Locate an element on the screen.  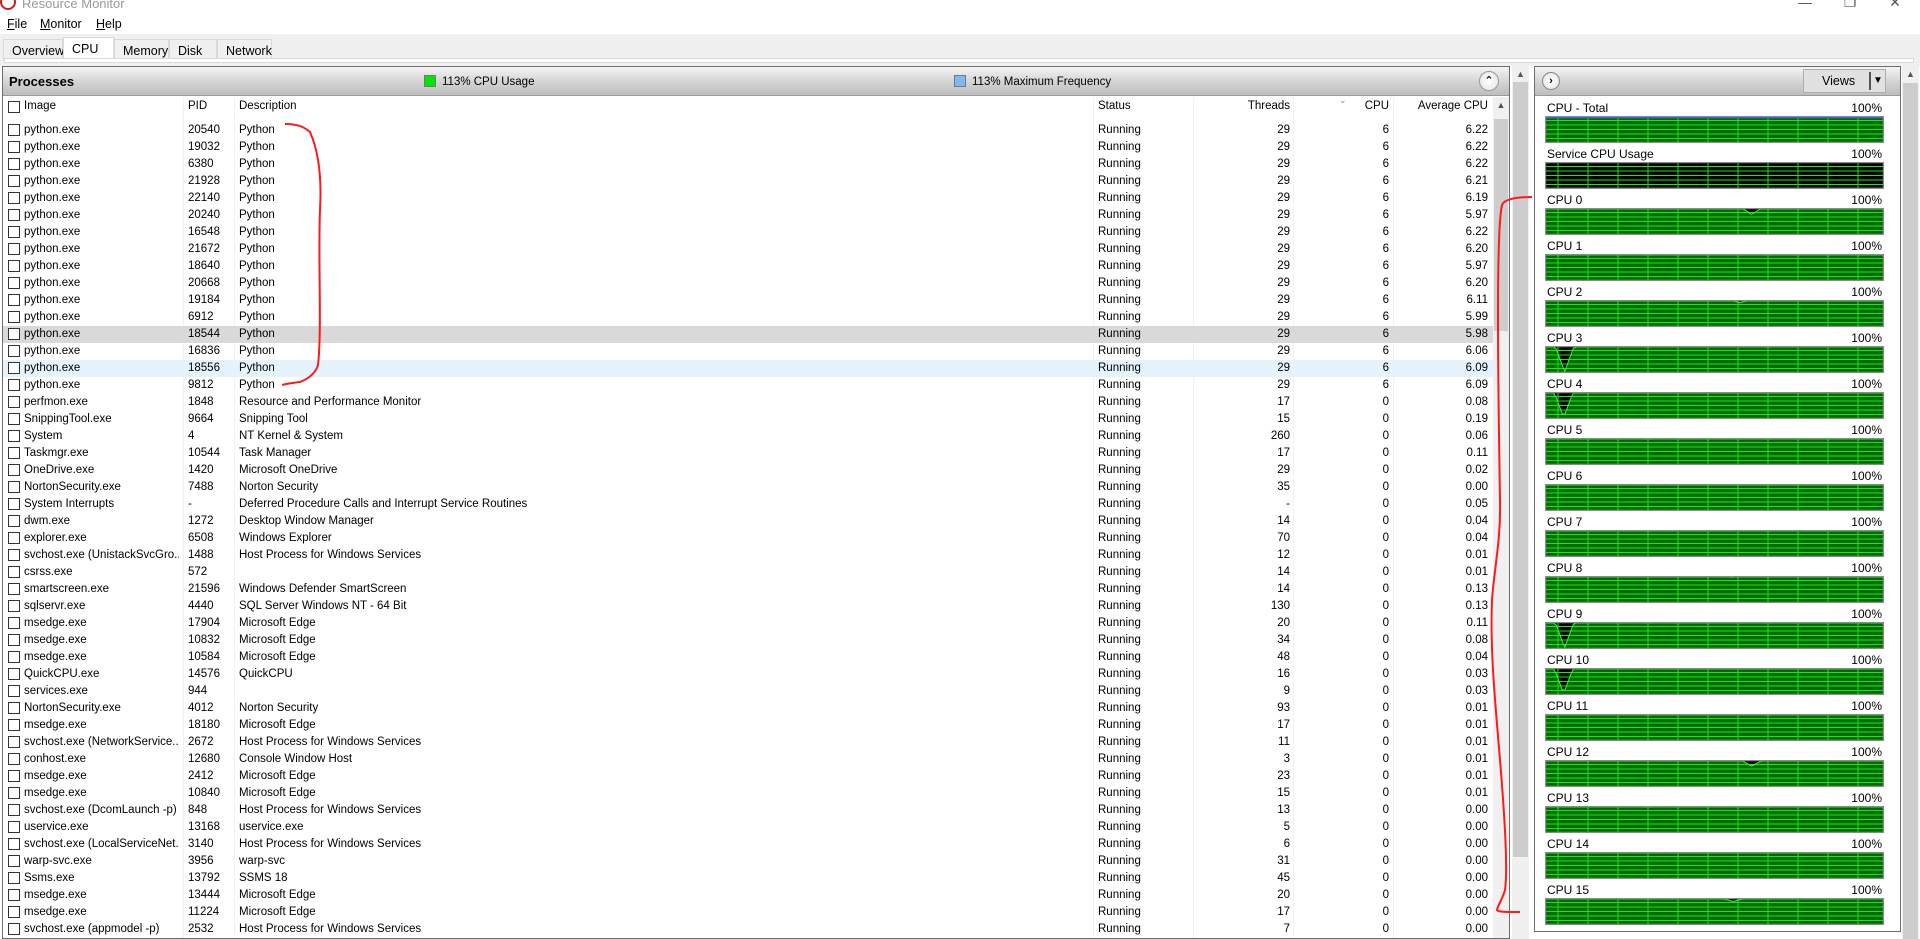
process-row: python.exe 19032 Python Running 29 6 6.22 is located at coordinates (748, 147).